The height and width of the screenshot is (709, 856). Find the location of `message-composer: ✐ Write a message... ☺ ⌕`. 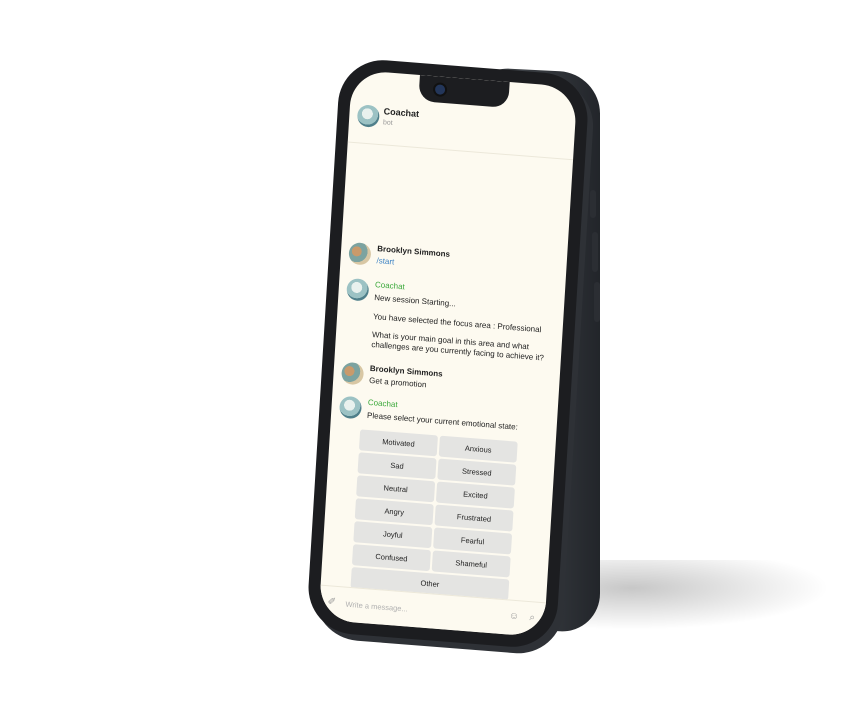

message-composer: ✐ Write a message... ☺ ⌕ is located at coordinates (432, 611).